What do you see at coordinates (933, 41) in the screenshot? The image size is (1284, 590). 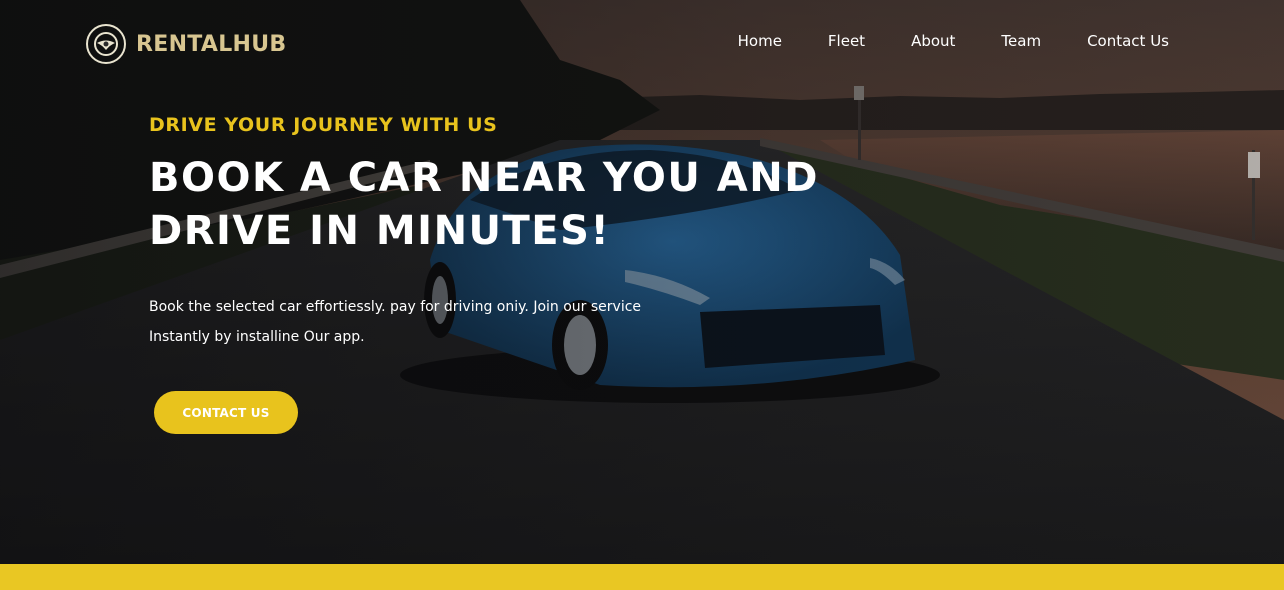 I see `nav-about: About` at bounding box center [933, 41].